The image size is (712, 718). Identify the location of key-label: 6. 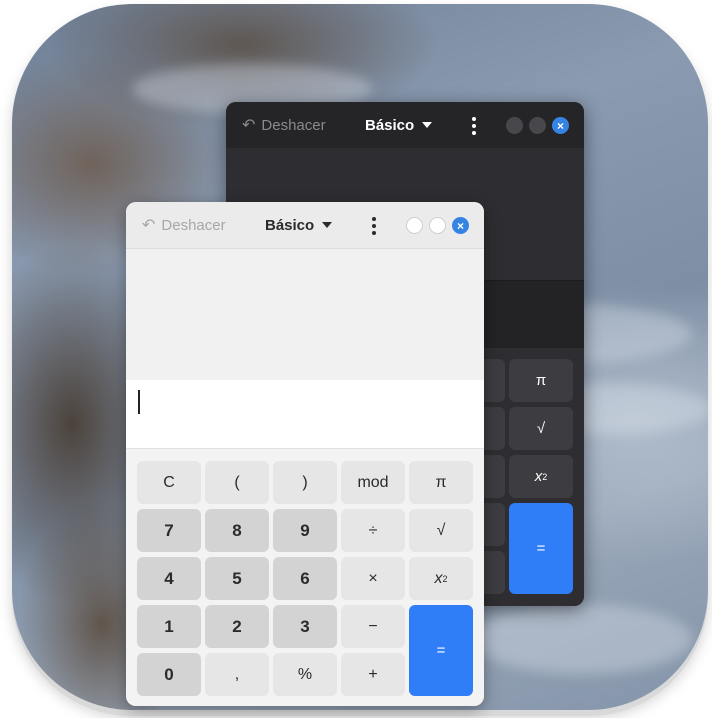
(305, 578).